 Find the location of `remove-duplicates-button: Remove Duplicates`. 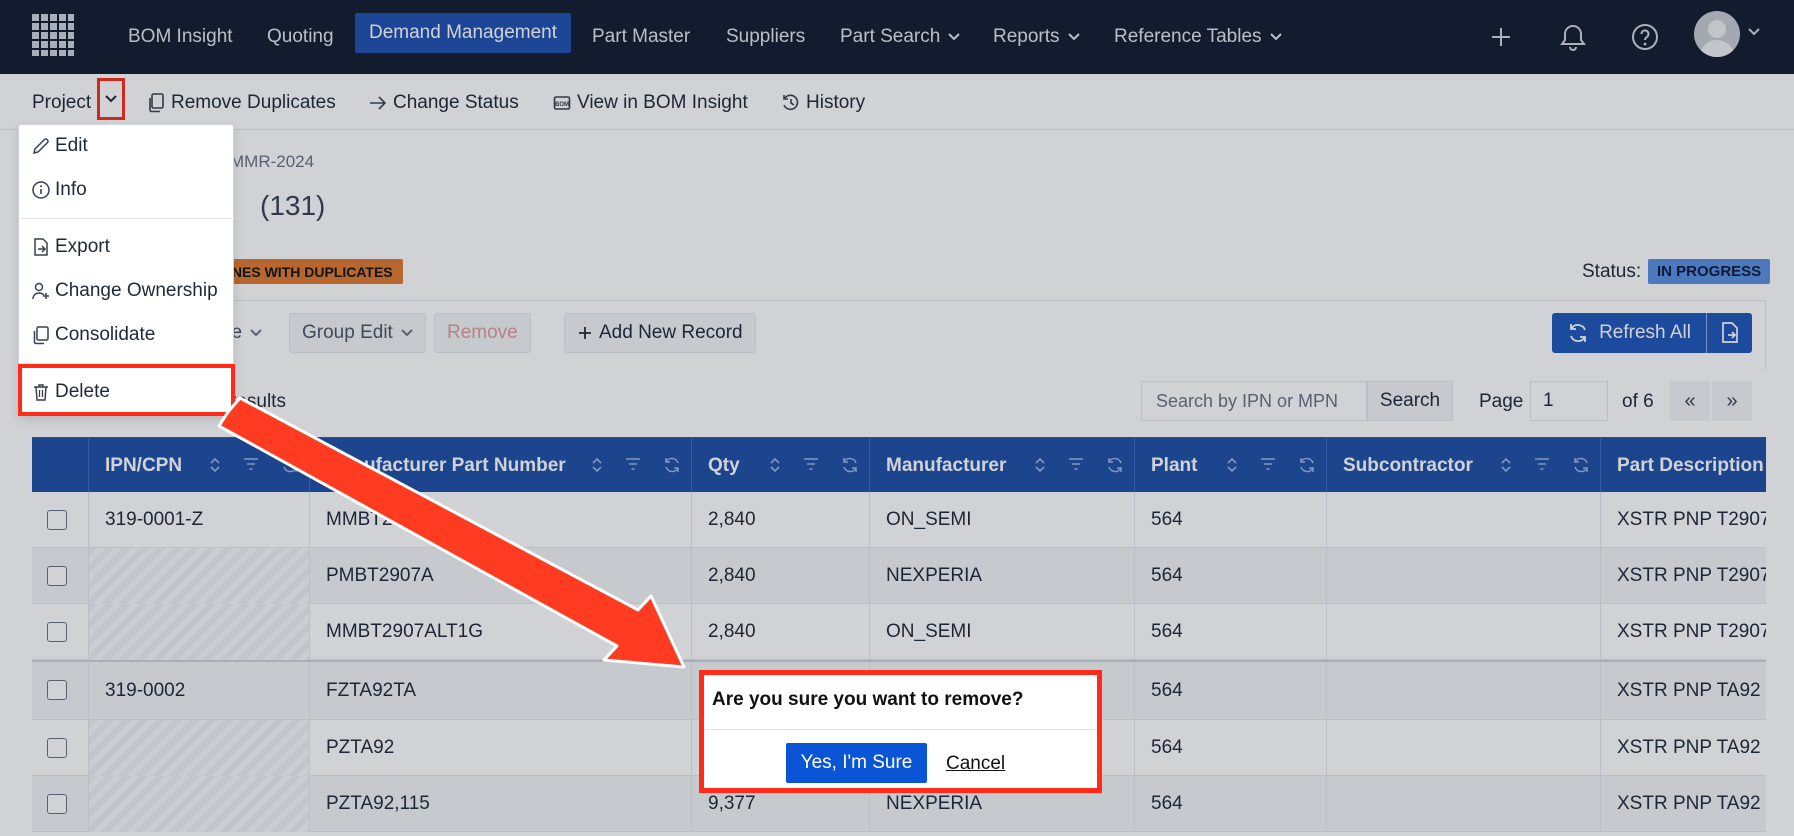

remove-duplicates-button: Remove Duplicates is located at coordinates (241, 103).